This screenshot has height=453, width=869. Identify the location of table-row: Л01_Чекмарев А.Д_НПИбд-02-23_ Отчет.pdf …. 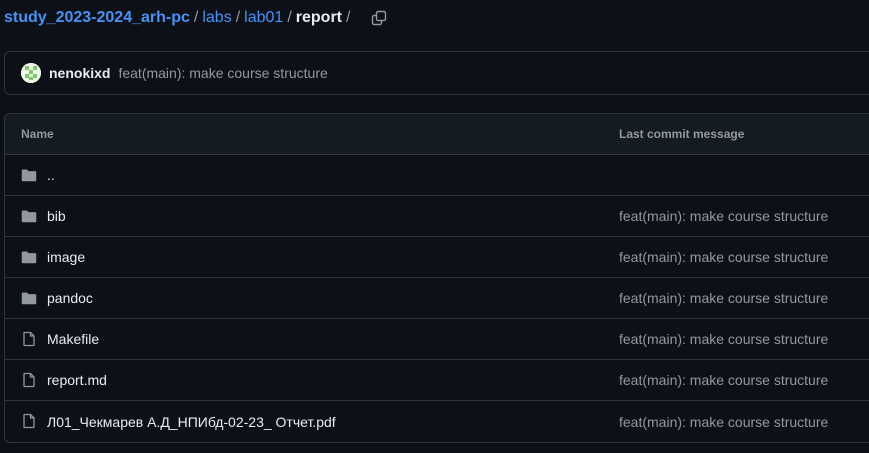
(437, 421).